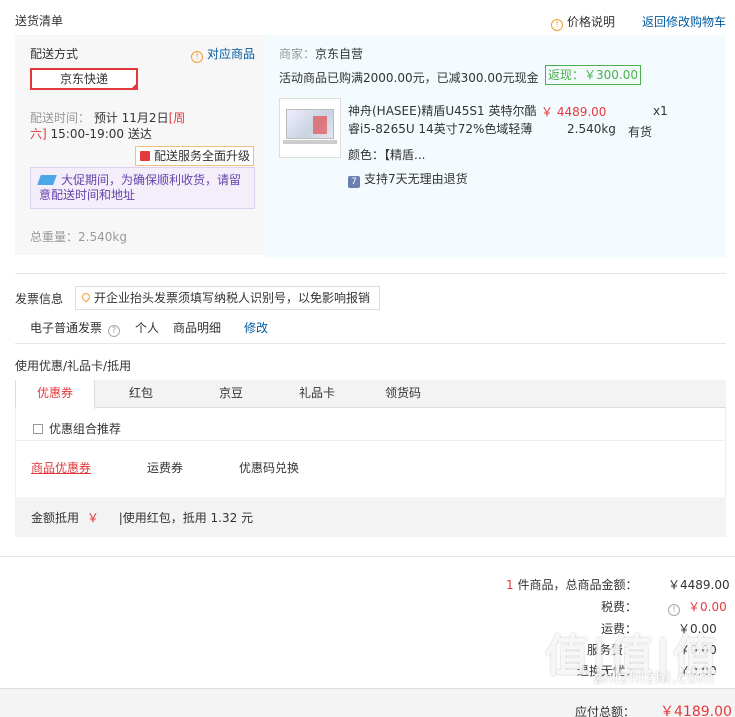 The image size is (735, 717). I want to click on tab-coupon: 优惠券, so click(55, 394).